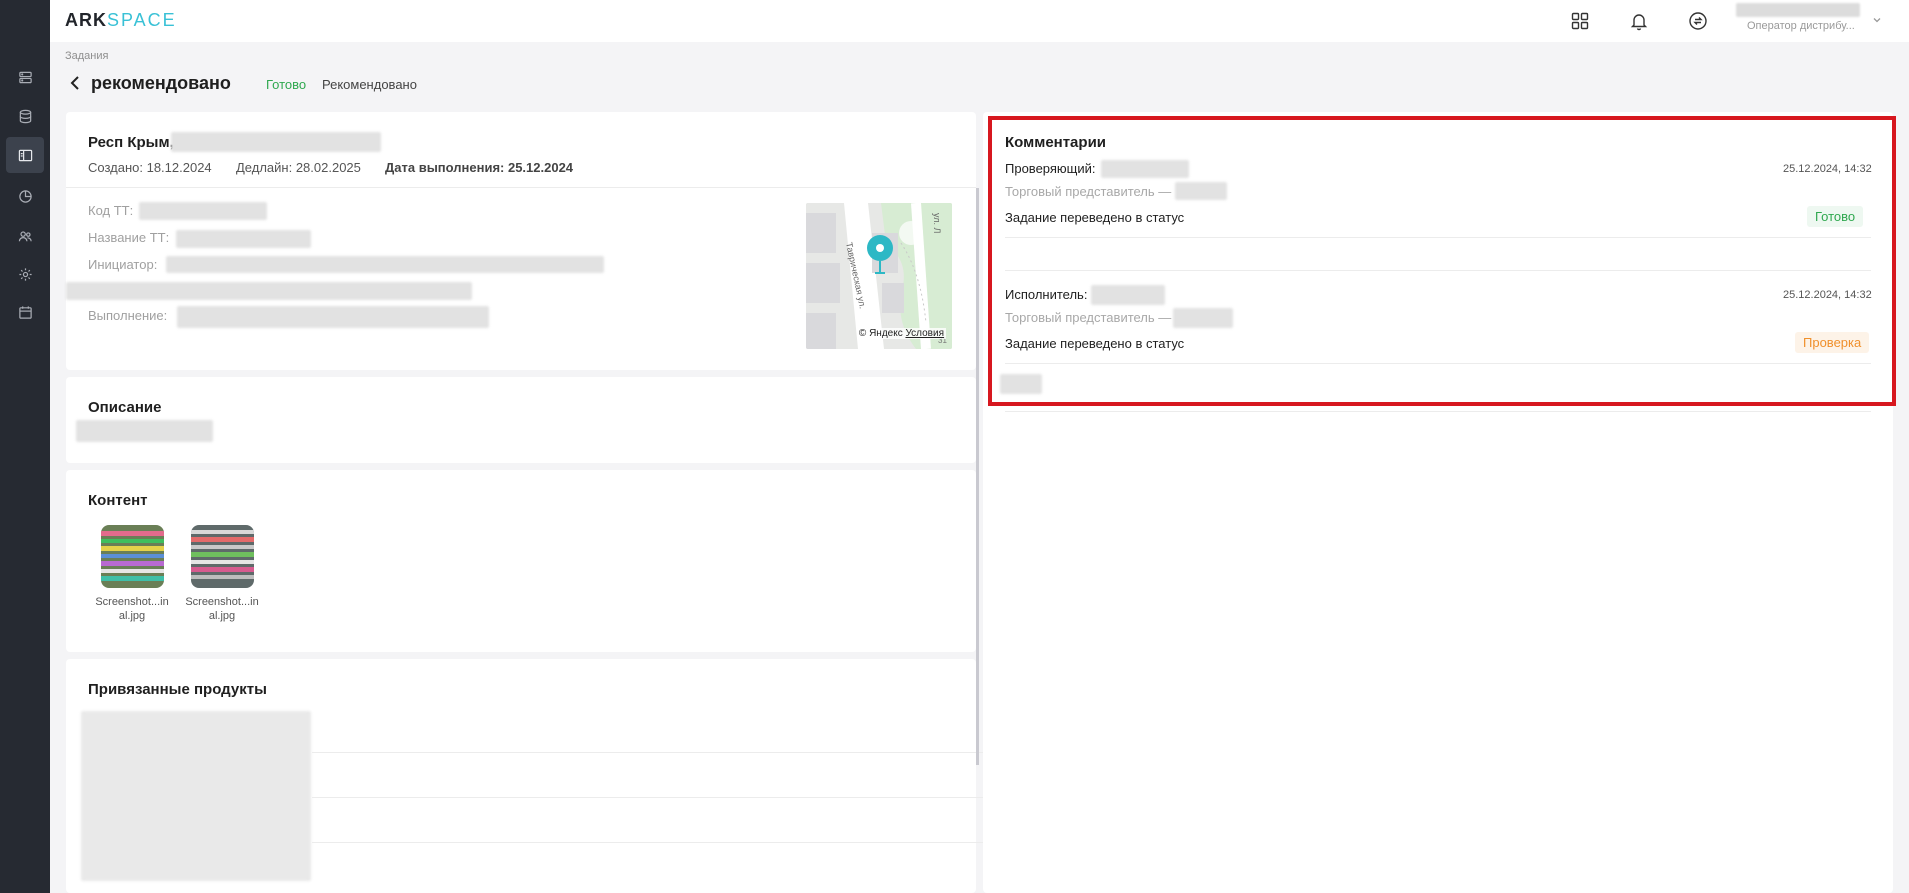 Image resolution: width=1909 pixels, height=893 pixels. Describe the element at coordinates (276, 142) in the screenshot. I see `address-redacted` at that location.